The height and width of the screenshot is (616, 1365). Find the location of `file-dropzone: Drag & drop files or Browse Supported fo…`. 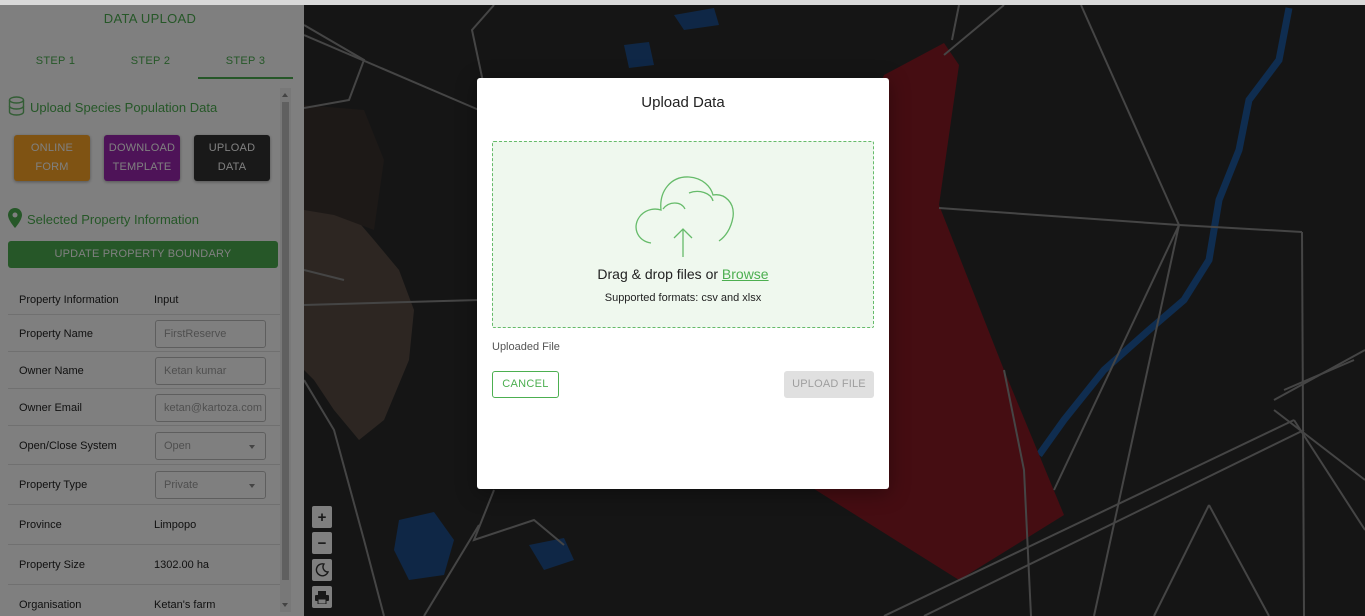

file-dropzone: Drag & drop files or Browse Supported fo… is located at coordinates (683, 234).